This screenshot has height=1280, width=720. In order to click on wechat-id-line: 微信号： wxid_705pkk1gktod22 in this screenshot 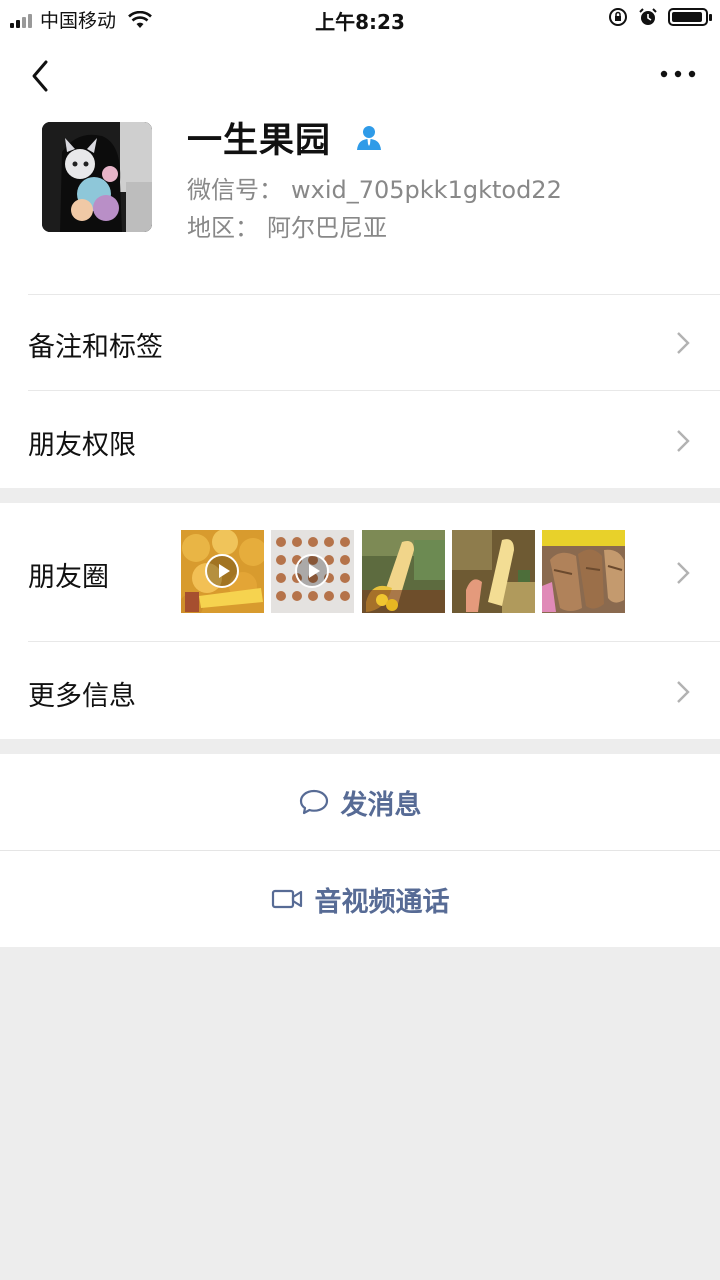, I will do `click(374, 187)`.